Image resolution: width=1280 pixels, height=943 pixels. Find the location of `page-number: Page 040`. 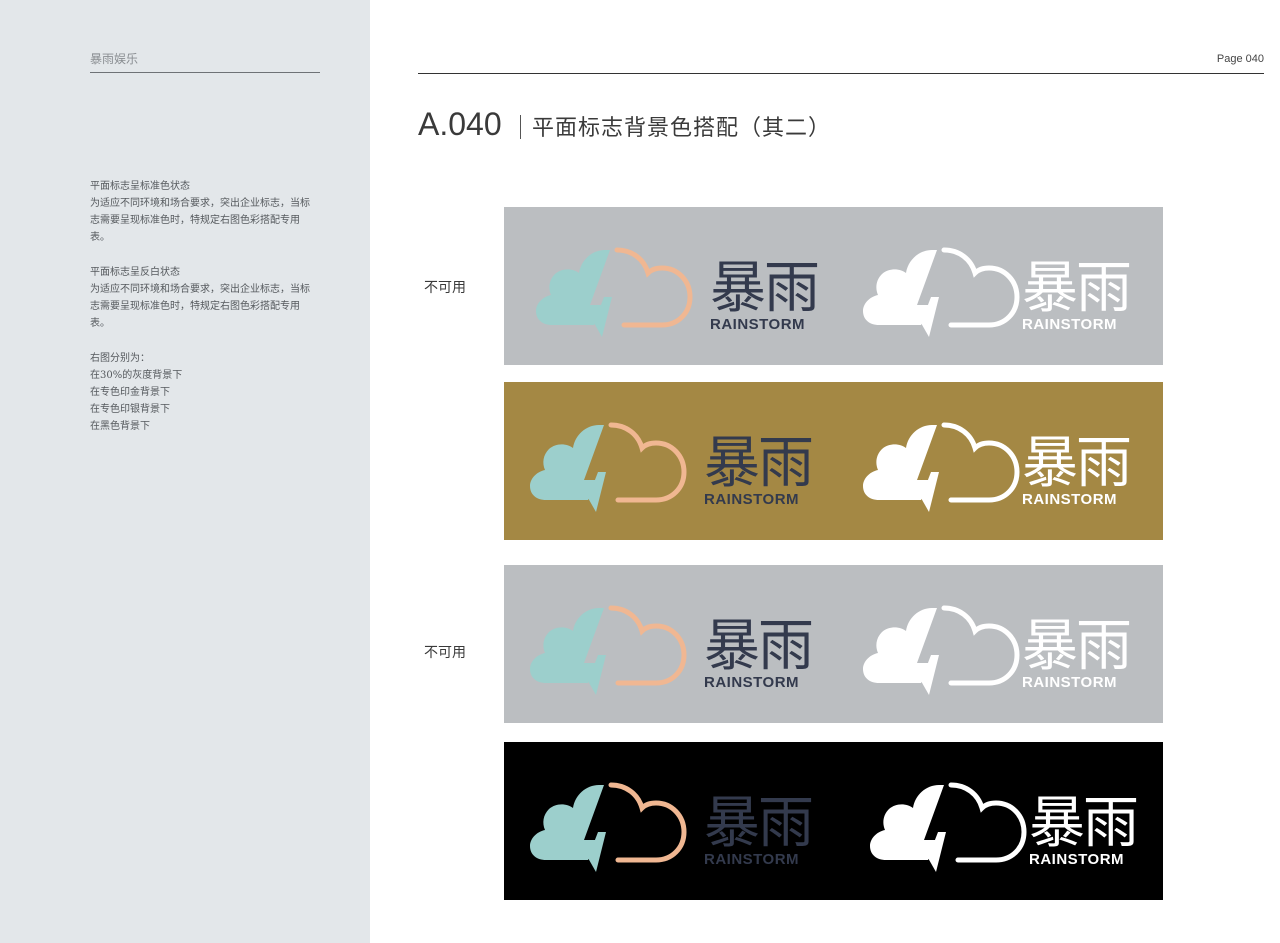

page-number: Page 040 is located at coordinates (1240, 59).